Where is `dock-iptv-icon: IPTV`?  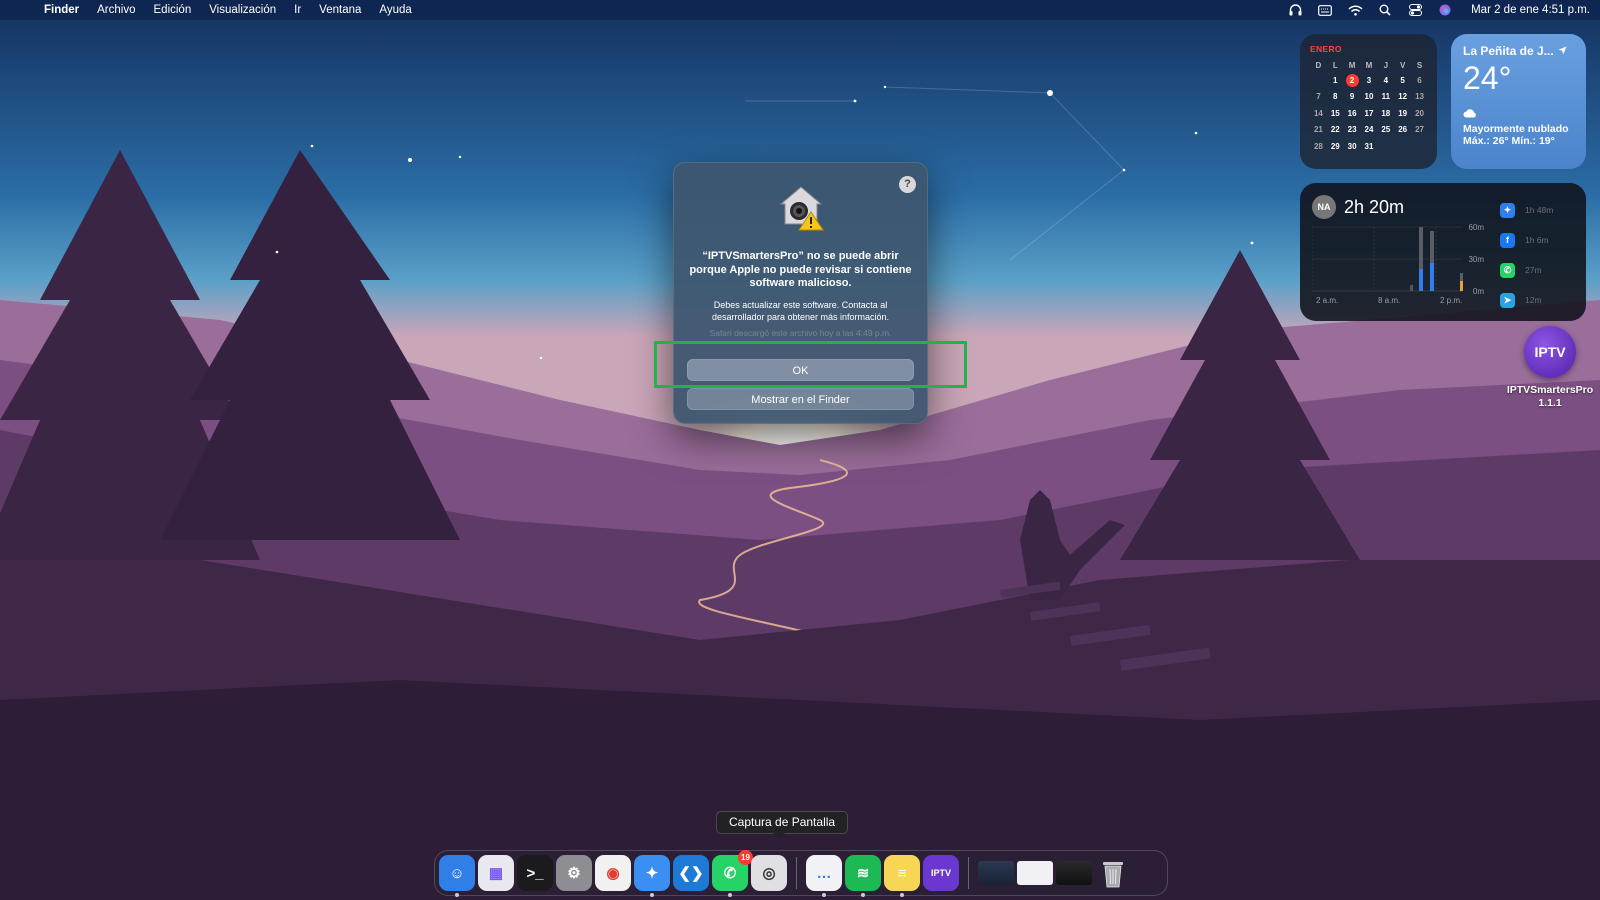 dock-iptv-icon: IPTV is located at coordinates (941, 873).